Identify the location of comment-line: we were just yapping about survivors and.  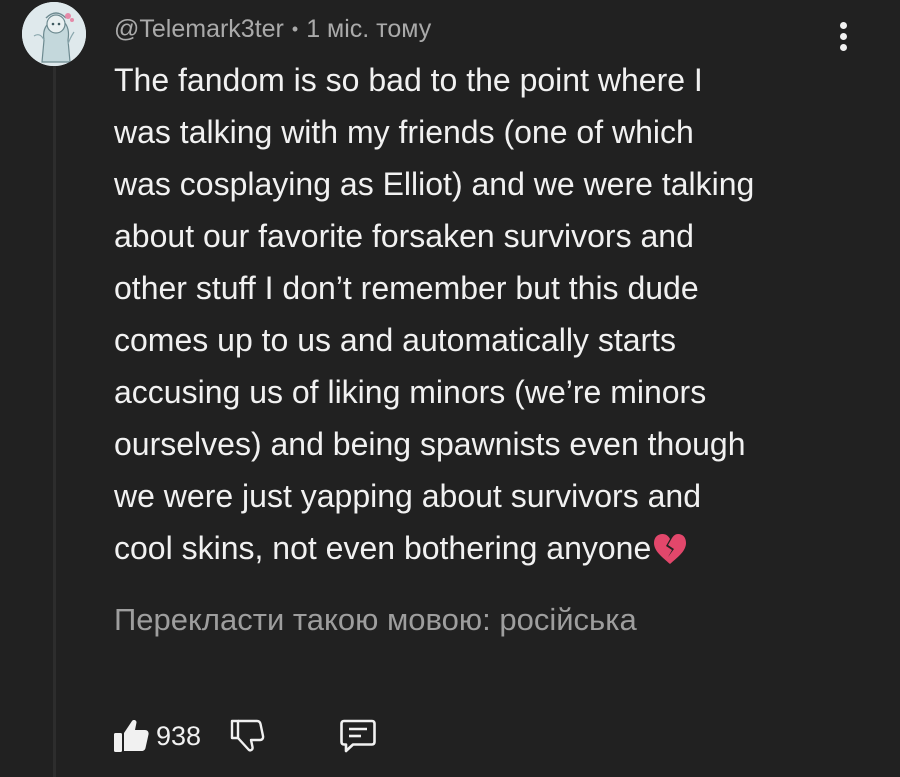
(407, 496).